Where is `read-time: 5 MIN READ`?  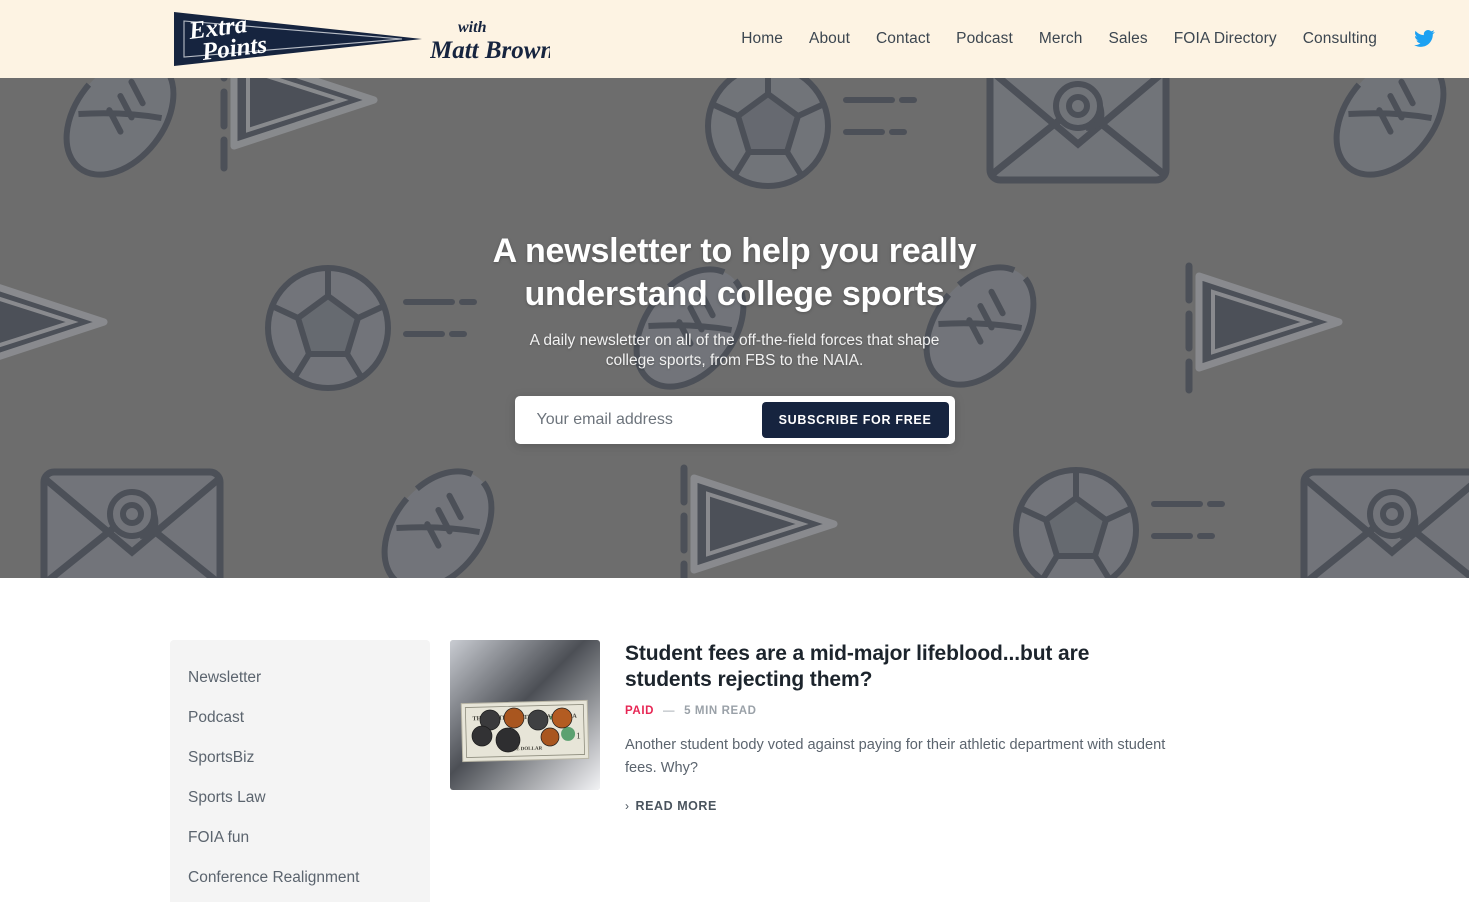
read-time: 5 MIN READ is located at coordinates (720, 710).